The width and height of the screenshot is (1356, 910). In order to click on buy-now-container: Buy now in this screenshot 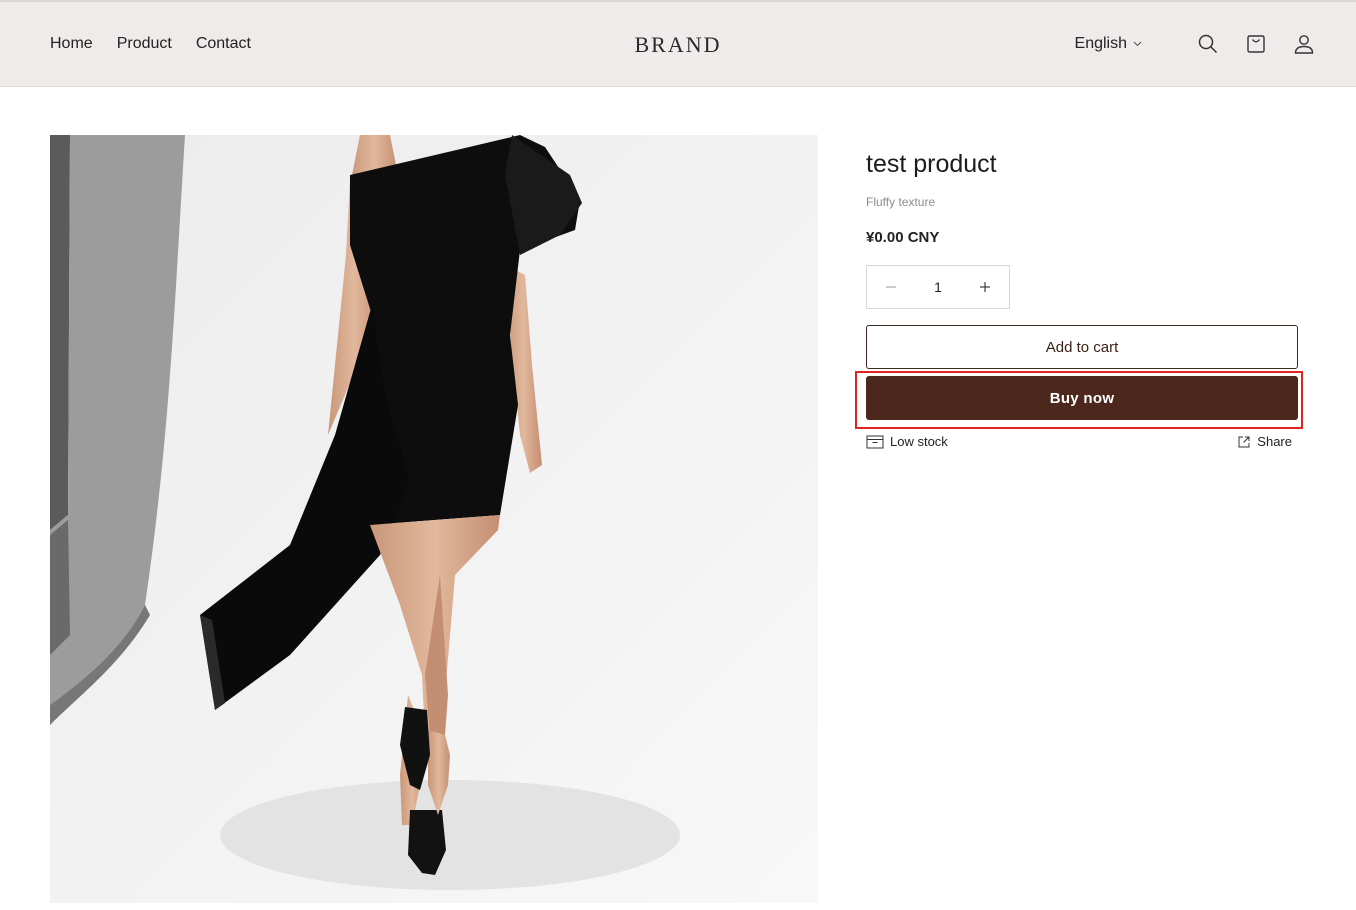, I will do `click(1079, 400)`.